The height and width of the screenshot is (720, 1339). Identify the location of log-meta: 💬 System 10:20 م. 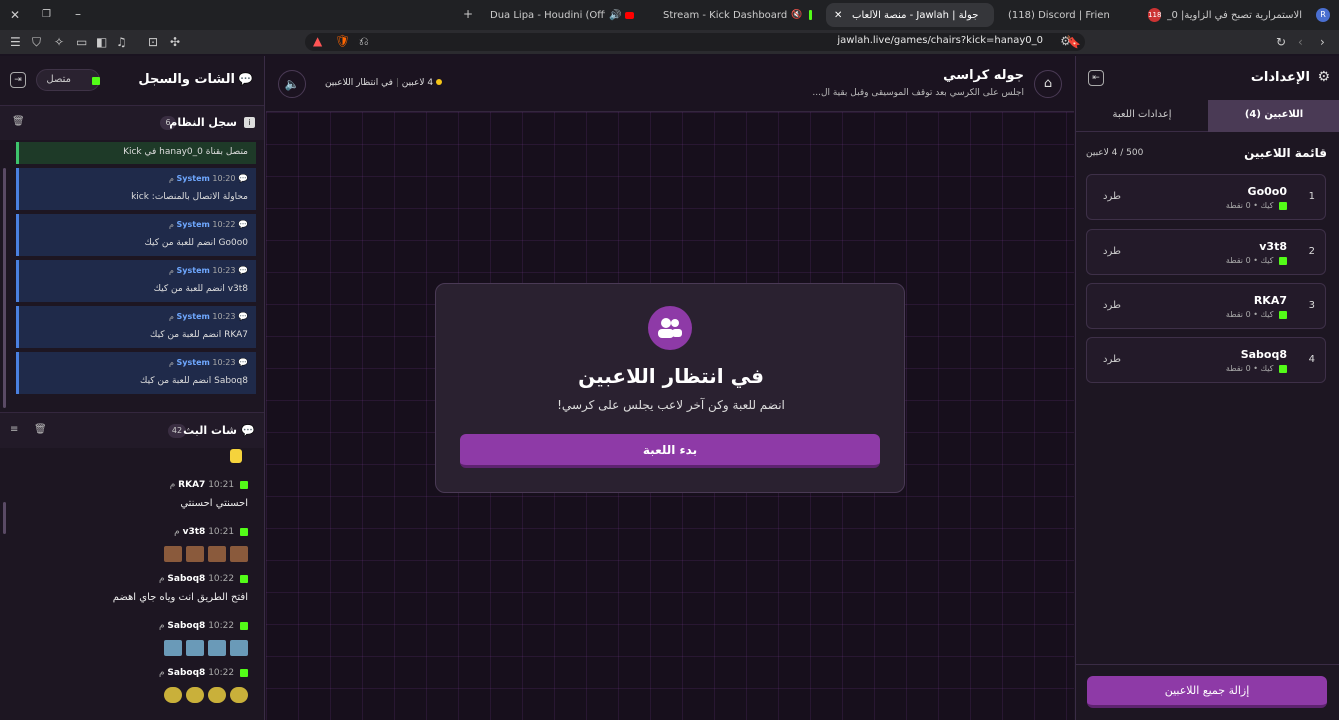
(208, 178).